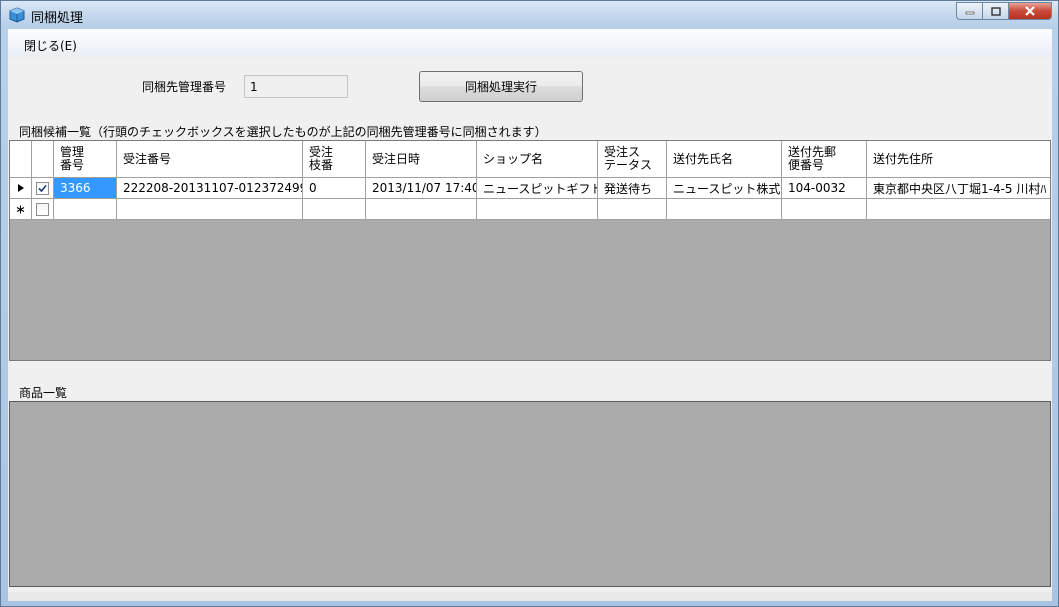 The width and height of the screenshot is (1059, 607). I want to click on new-row-indicator, so click(21, 209).